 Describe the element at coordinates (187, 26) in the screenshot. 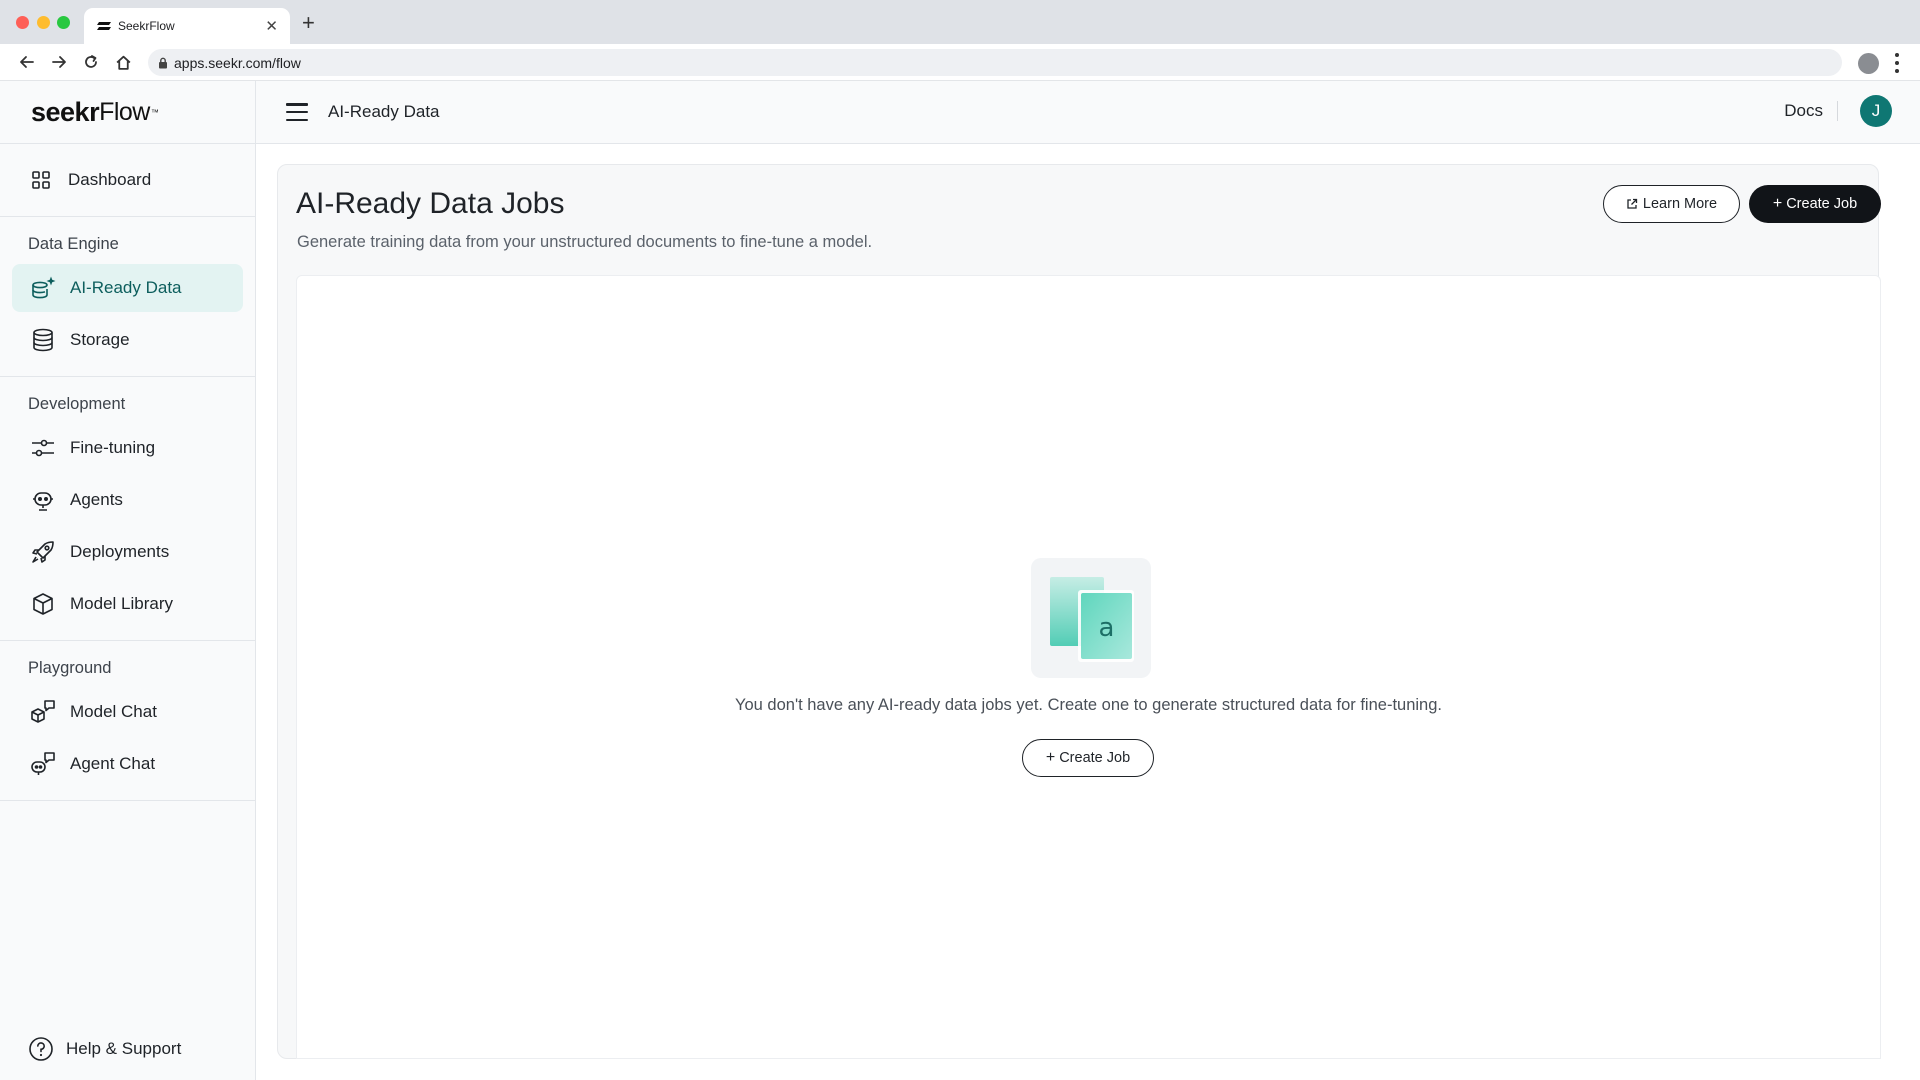

I see `browser-tab: SeekrFlow ✕` at that location.